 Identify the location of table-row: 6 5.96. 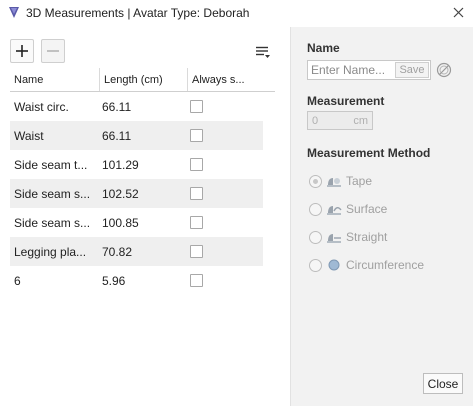
(136, 280).